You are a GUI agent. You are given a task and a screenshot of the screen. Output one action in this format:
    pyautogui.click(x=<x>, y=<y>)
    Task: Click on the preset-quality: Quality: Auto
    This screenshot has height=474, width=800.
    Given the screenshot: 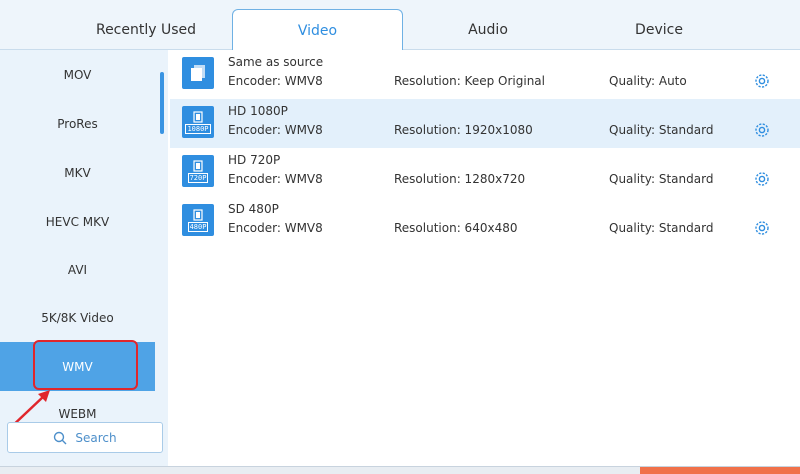 What is the action you would take?
    pyautogui.click(x=648, y=81)
    